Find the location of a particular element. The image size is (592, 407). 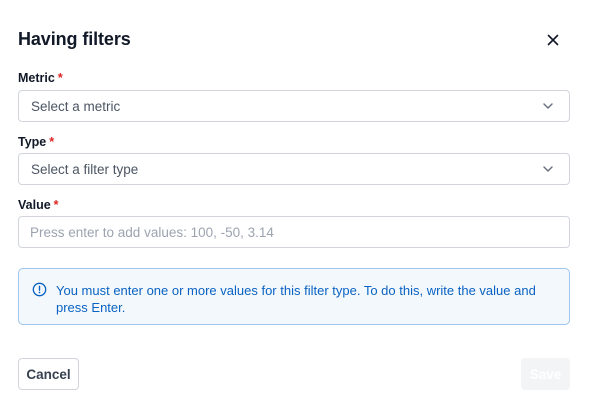

type-select-placeholder: Select a filter type is located at coordinates (85, 169).